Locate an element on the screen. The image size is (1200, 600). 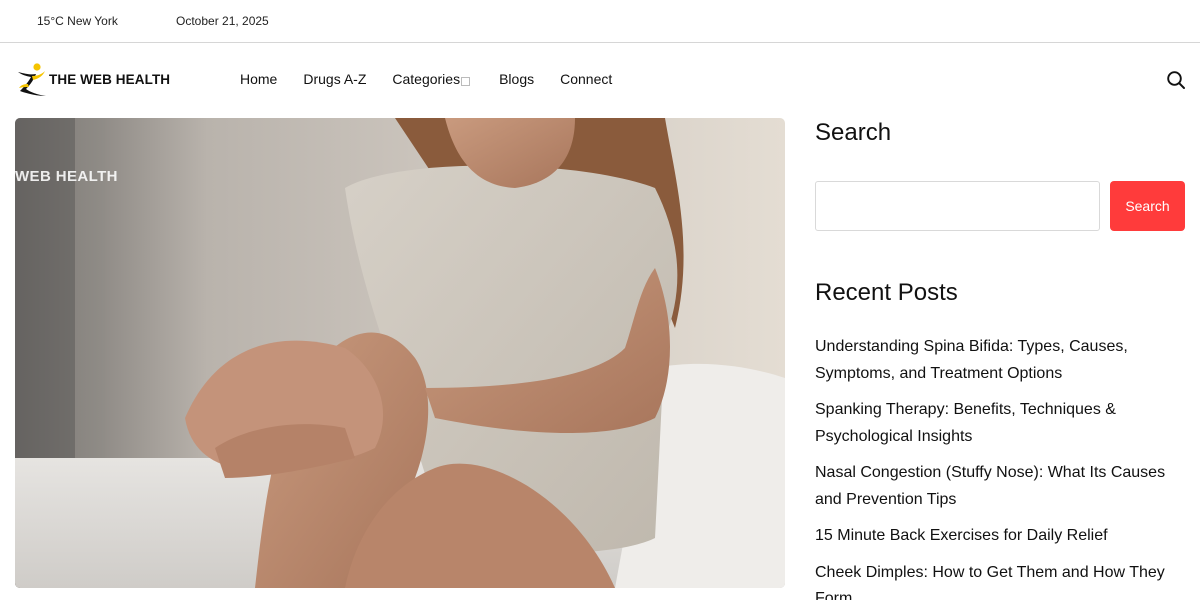
nav-drugs-a-z: Drugs A-Z is located at coordinates (334, 79).